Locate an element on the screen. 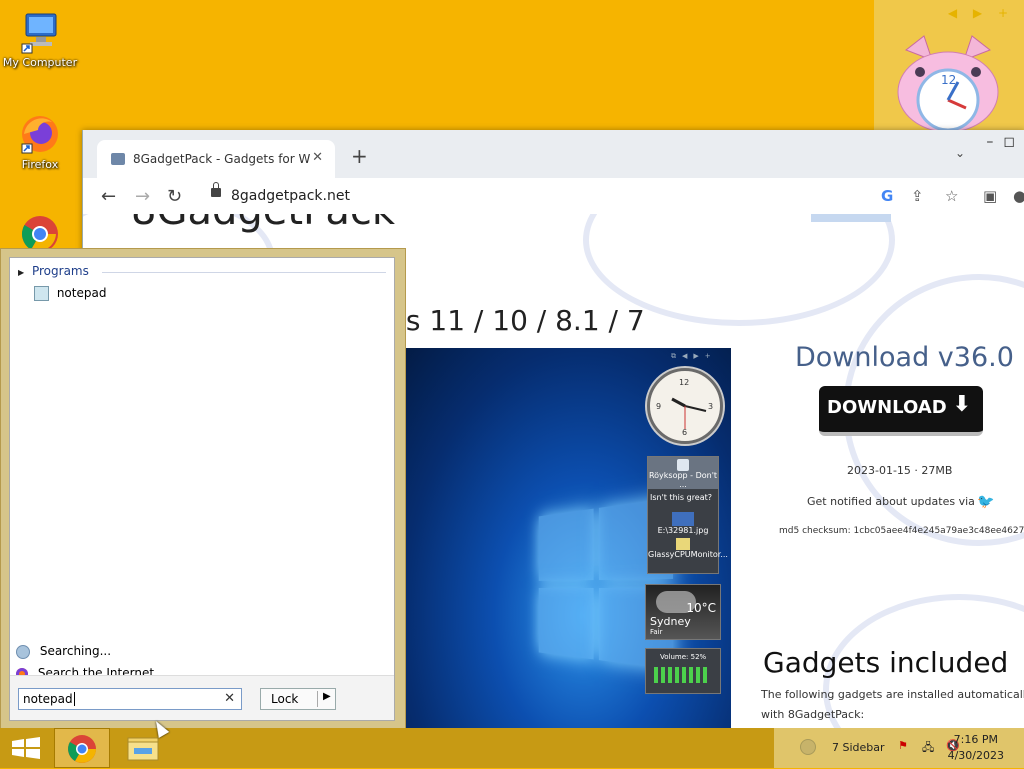  lock-options-arrow-icon: ▶ is located at coordinates (327, 696).